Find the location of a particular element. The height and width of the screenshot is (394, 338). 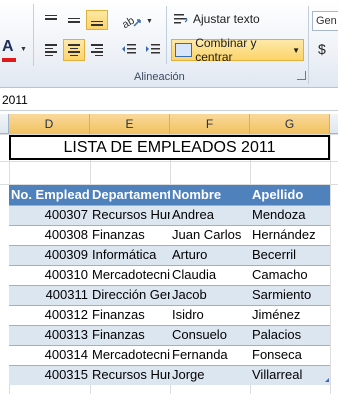

cell-last-name: Becerril is located at coordinates (290, 255).